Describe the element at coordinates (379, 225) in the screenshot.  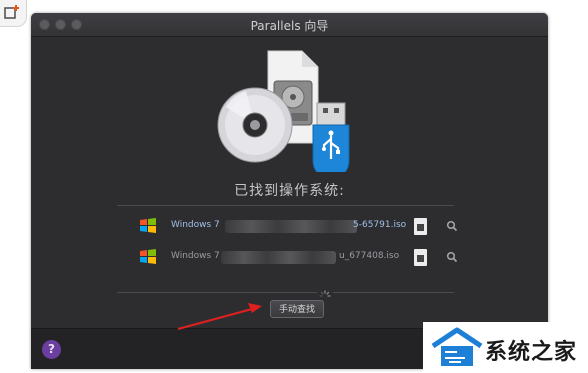
I see `iso-filename: 5-65791.iso` at that location.